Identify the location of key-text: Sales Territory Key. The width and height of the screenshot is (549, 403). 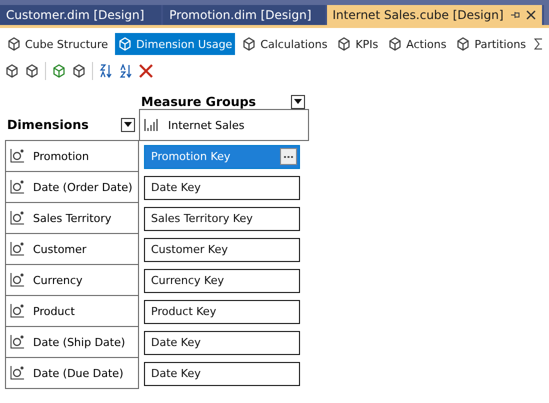
(202, 218).